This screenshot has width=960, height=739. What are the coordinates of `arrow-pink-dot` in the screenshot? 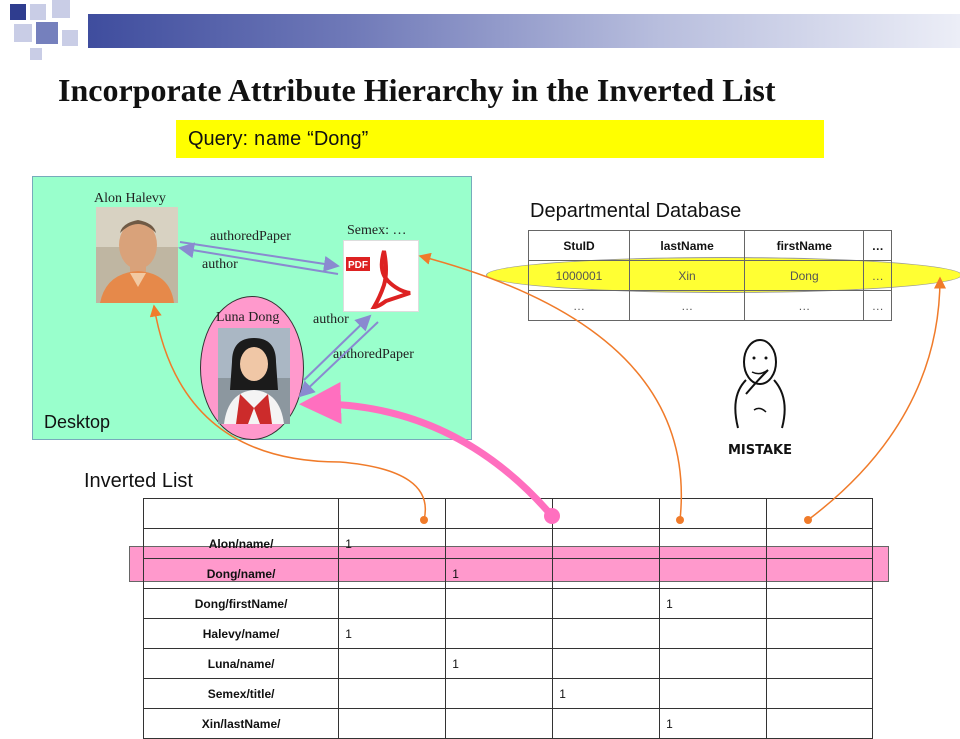 It's located at (552, 516).